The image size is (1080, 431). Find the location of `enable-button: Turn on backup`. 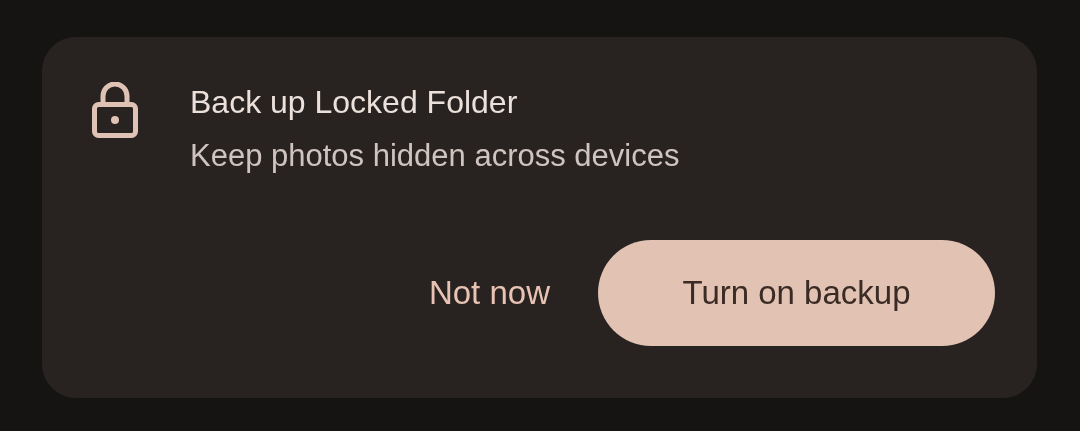

enable-button: Turn on backup is located at coordinates (796, 293).